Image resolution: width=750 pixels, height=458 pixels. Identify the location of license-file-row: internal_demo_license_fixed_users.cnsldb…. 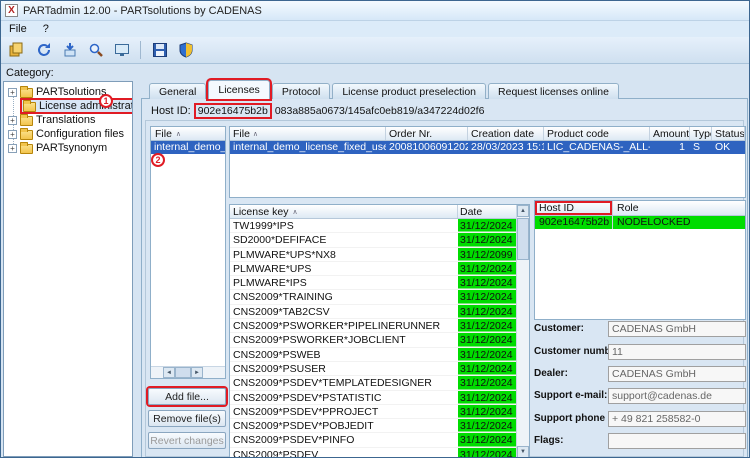
(487, 147).